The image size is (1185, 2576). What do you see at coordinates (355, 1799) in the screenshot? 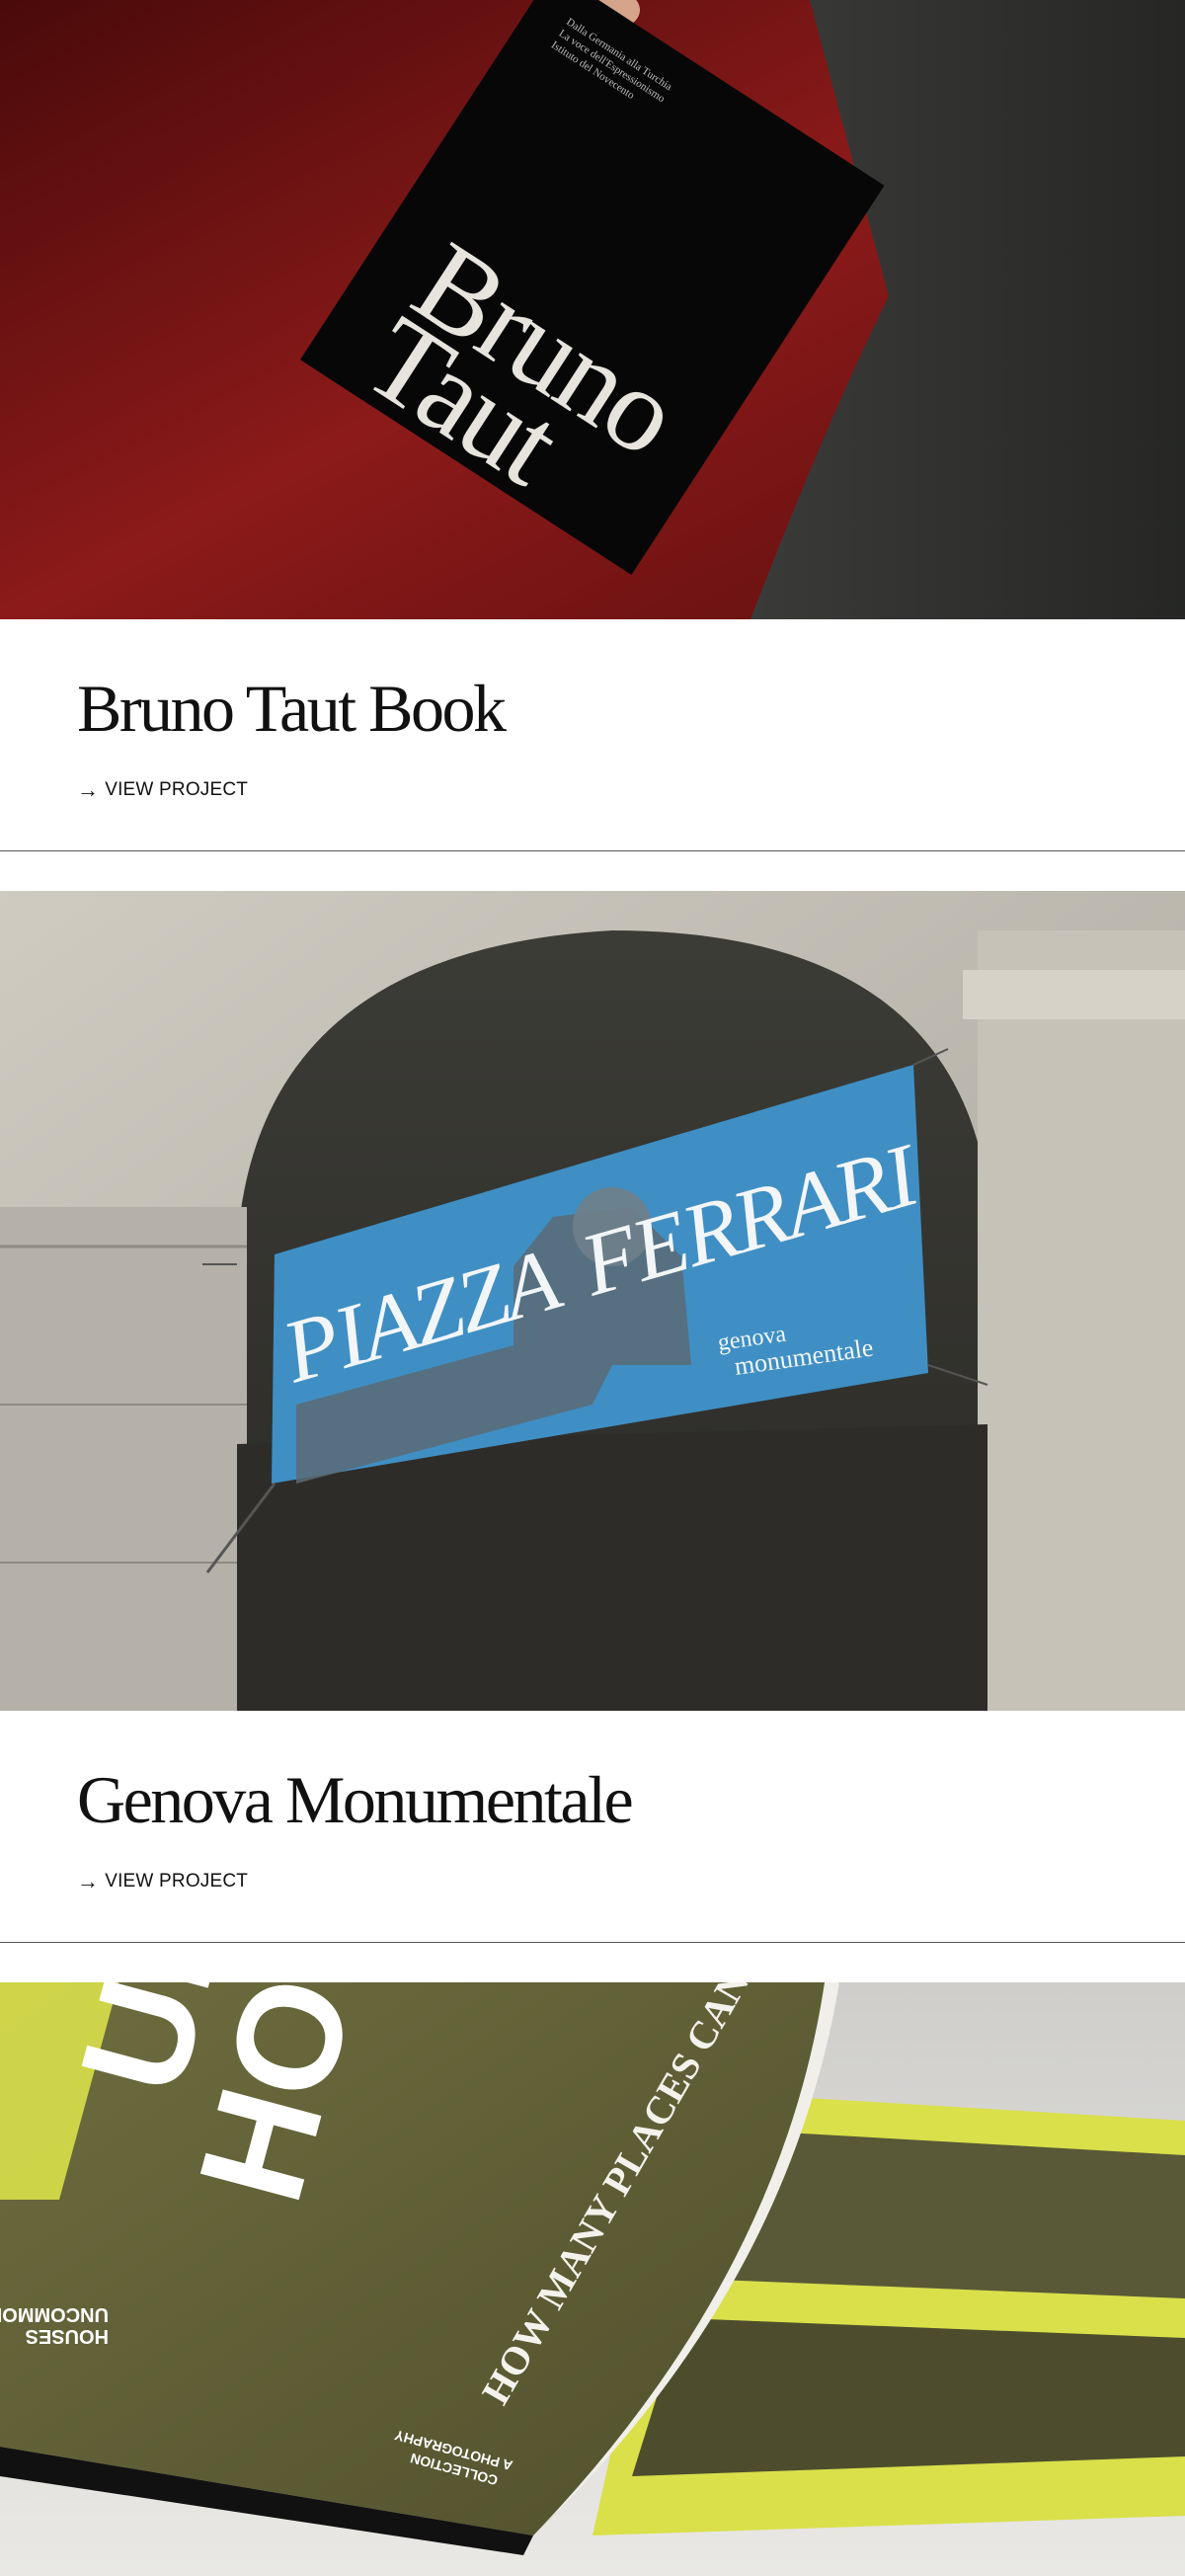
I see `project-title: Genova Monumentale` at bounding box center [355, 1799].